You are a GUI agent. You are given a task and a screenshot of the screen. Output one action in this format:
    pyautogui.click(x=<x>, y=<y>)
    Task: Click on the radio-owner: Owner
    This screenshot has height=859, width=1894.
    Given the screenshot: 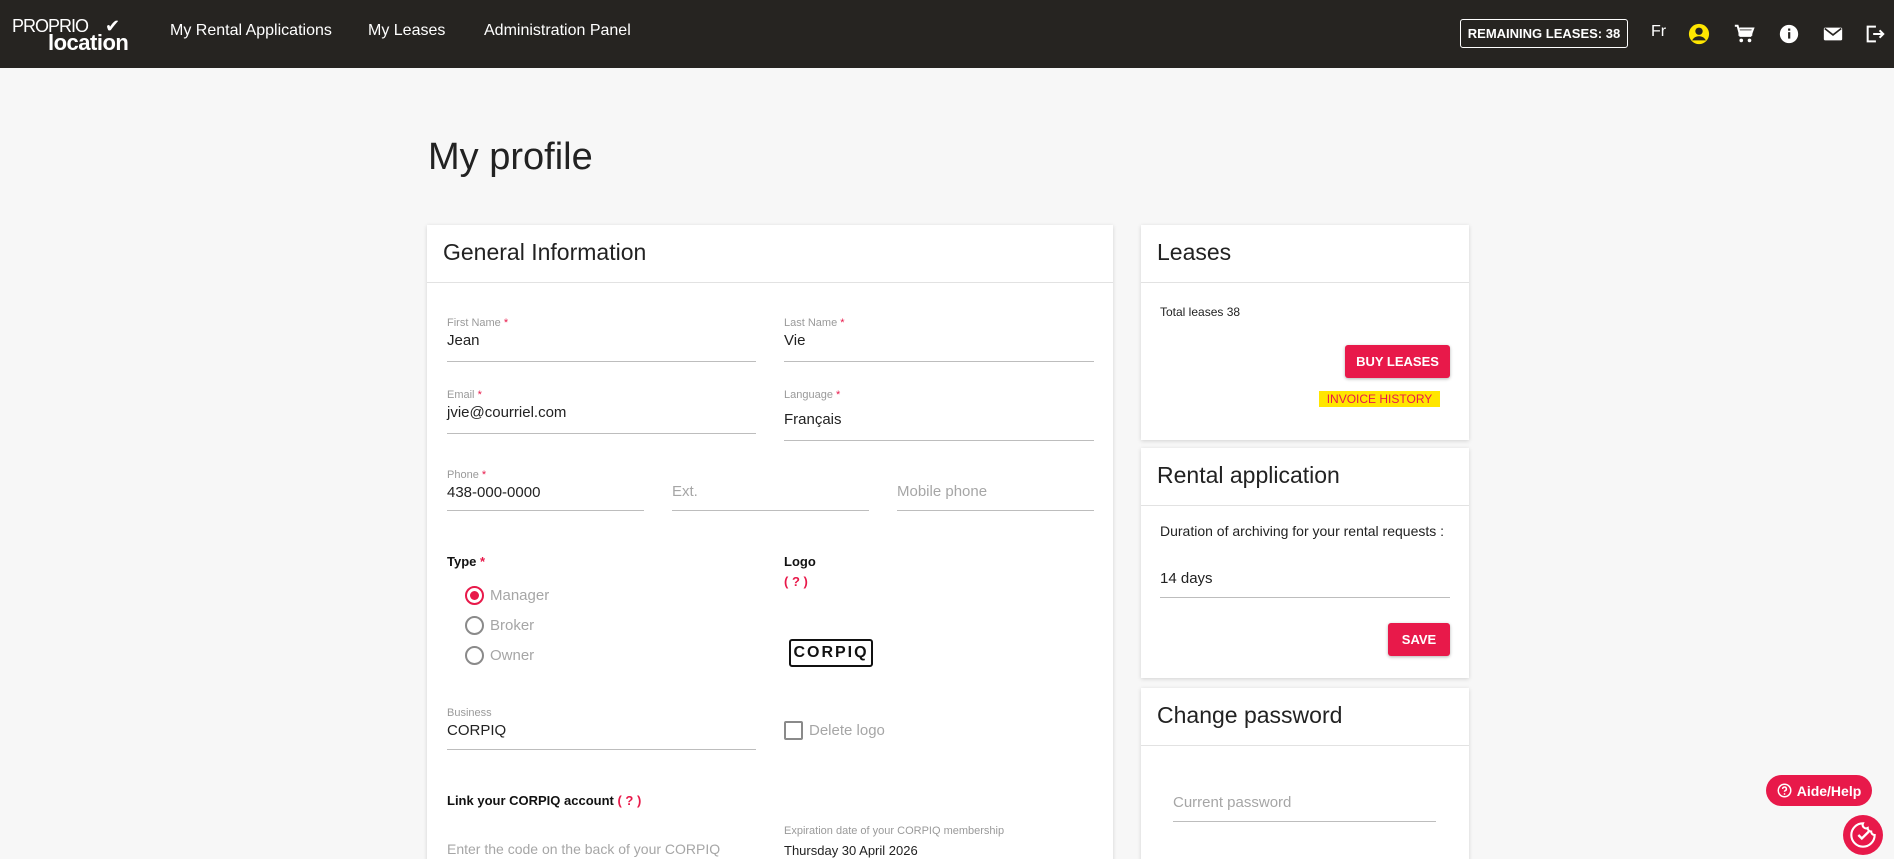 What is the action you would take?
    pyautogui.click(x=499, y=655)
    